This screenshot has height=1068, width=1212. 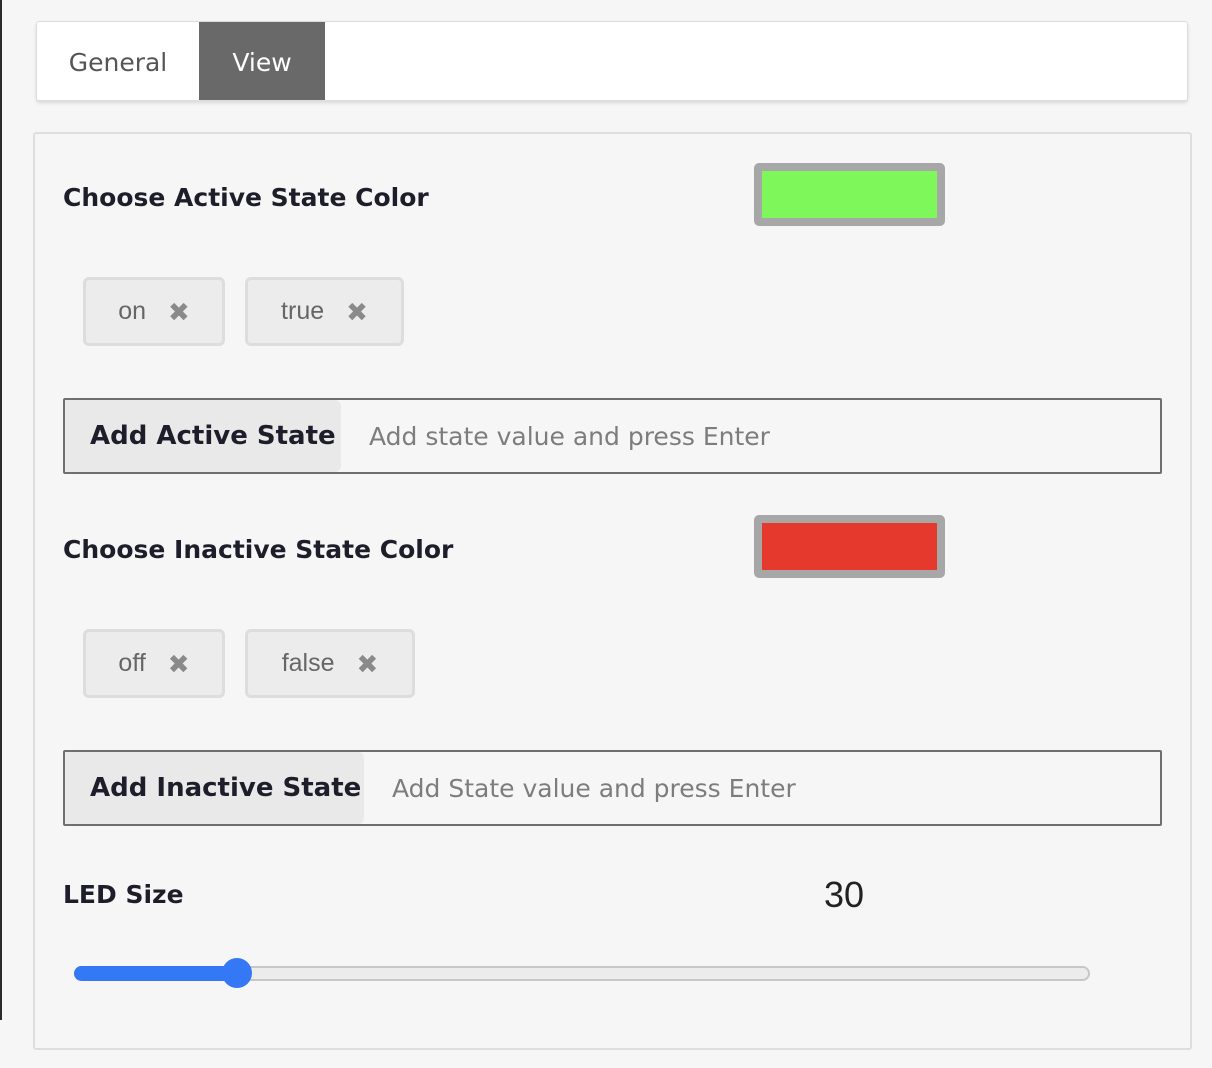 What do you see at coordinates (612, 61) in the screenshot?
I see `tab-bar: General View` at bounding box center [612, 61].